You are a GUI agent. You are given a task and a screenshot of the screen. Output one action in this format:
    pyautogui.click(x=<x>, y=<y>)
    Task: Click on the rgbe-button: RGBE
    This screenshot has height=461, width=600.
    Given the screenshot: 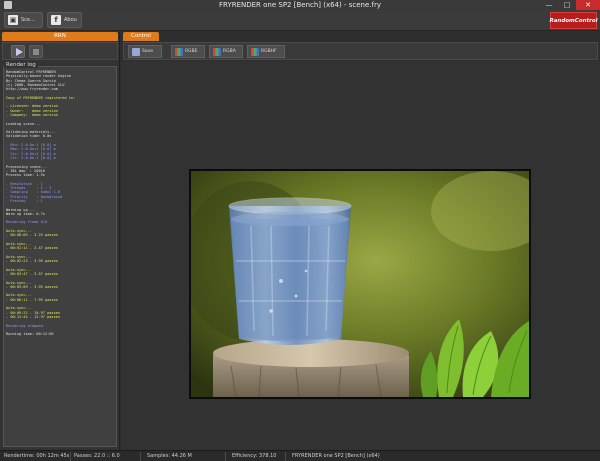 What is the action you would take?
    pyautogui.click(x=188, y=51)
    